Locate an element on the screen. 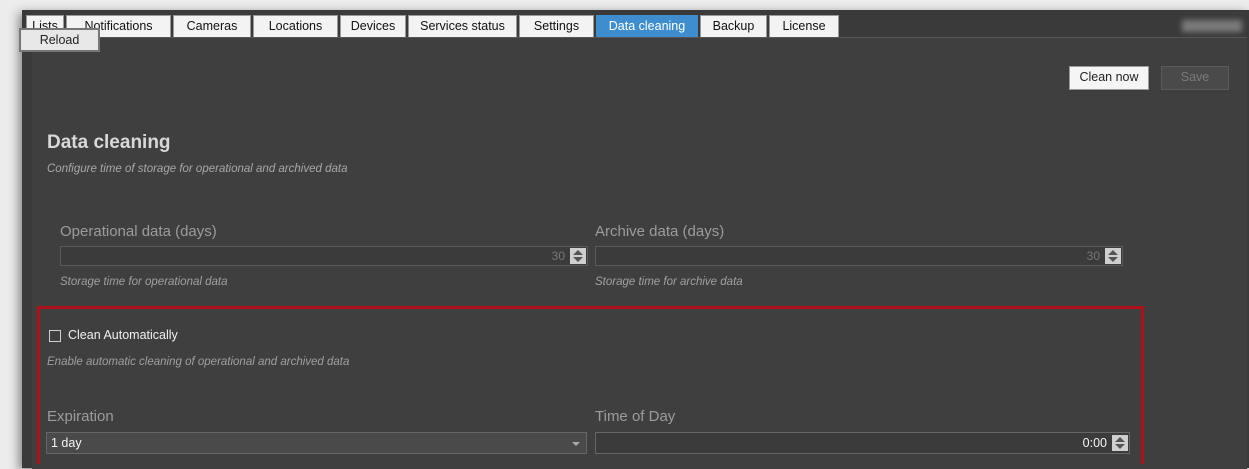 Image resolution: width=1249 pixels, height=469 pixels. expiration-selected-value: 1 day is located at coordinates (66, 443).